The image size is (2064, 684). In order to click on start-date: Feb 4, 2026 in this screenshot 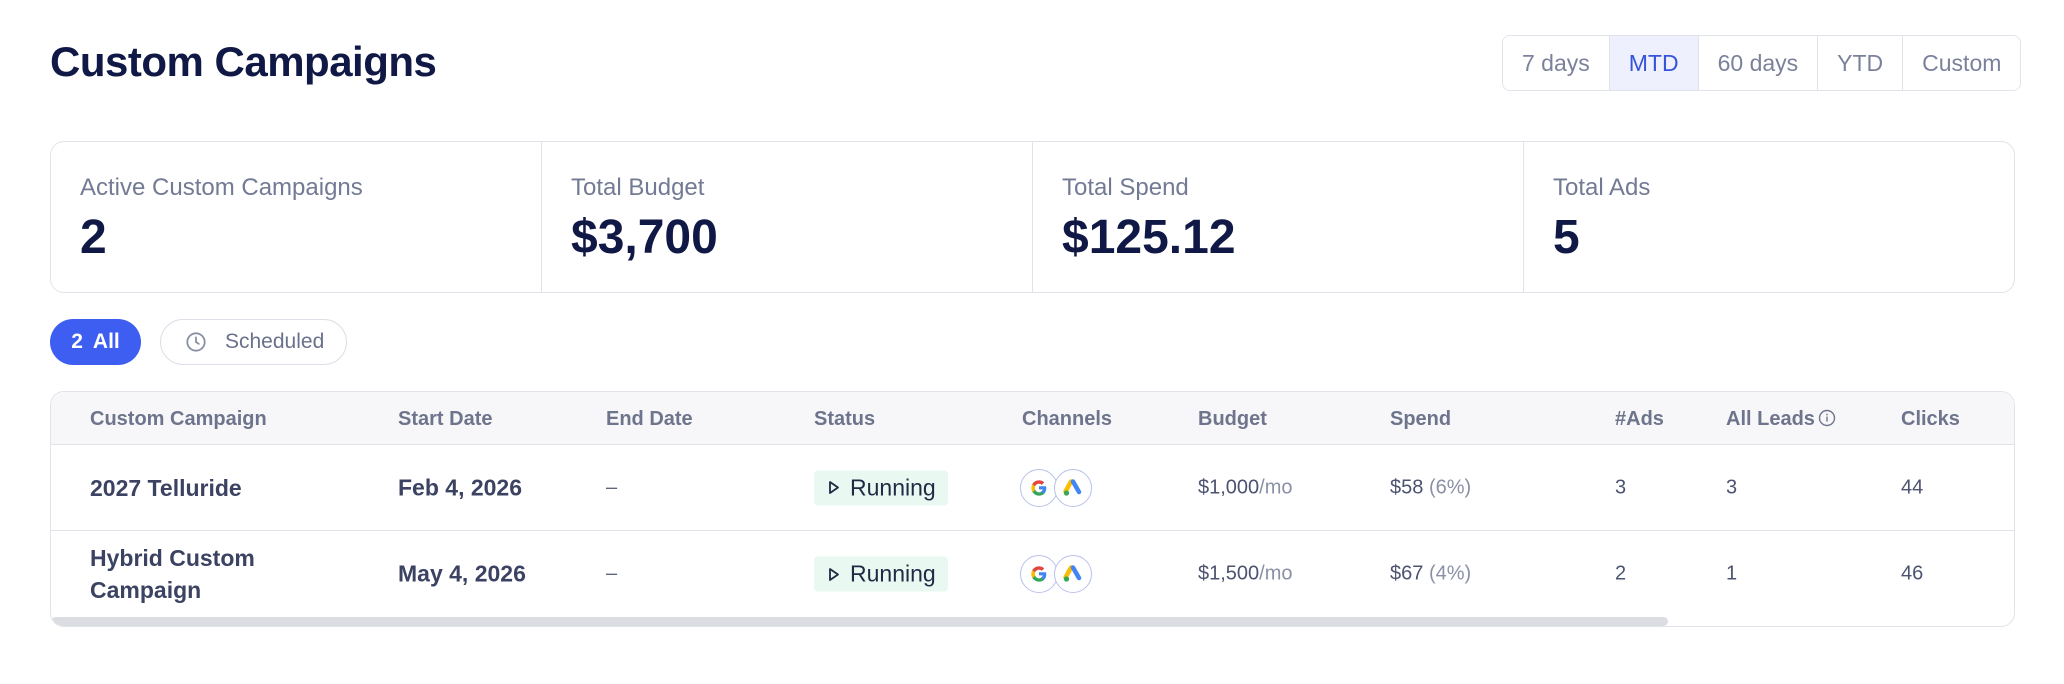, I will do `click(460, 487)`.